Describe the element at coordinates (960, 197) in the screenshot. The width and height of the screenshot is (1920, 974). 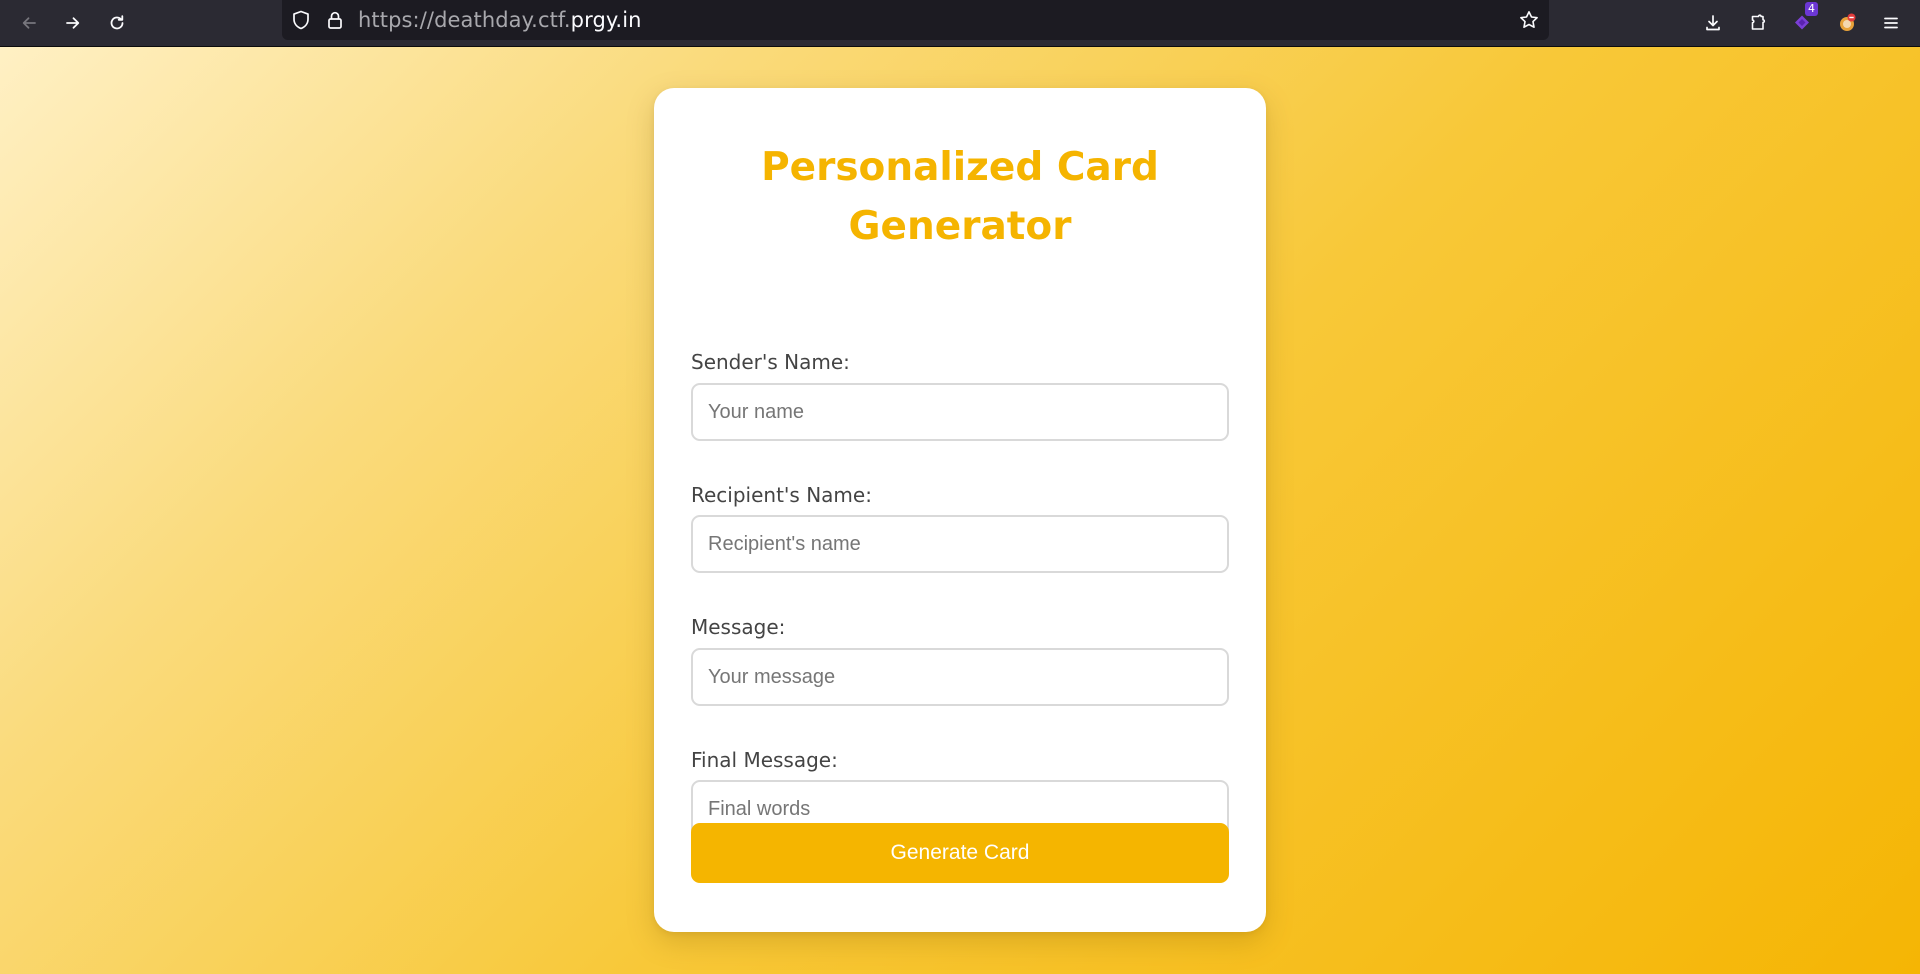
I see `page-title: Personalized Card Generator` at that location.